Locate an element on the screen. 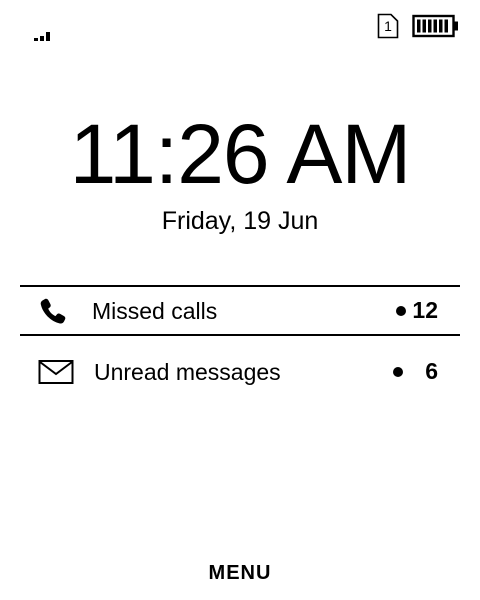  sim-card-icon: 1 is located at coordinates (388, 26).